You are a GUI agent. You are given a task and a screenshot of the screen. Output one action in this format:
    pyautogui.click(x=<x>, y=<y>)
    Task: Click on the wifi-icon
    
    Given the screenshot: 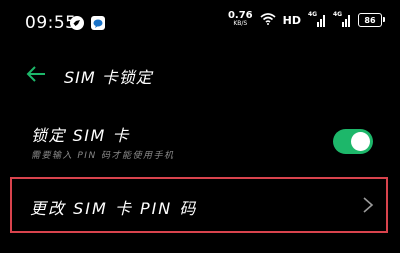 What is the action you would take?
    pyautogui.click(x=268, y=20)
    